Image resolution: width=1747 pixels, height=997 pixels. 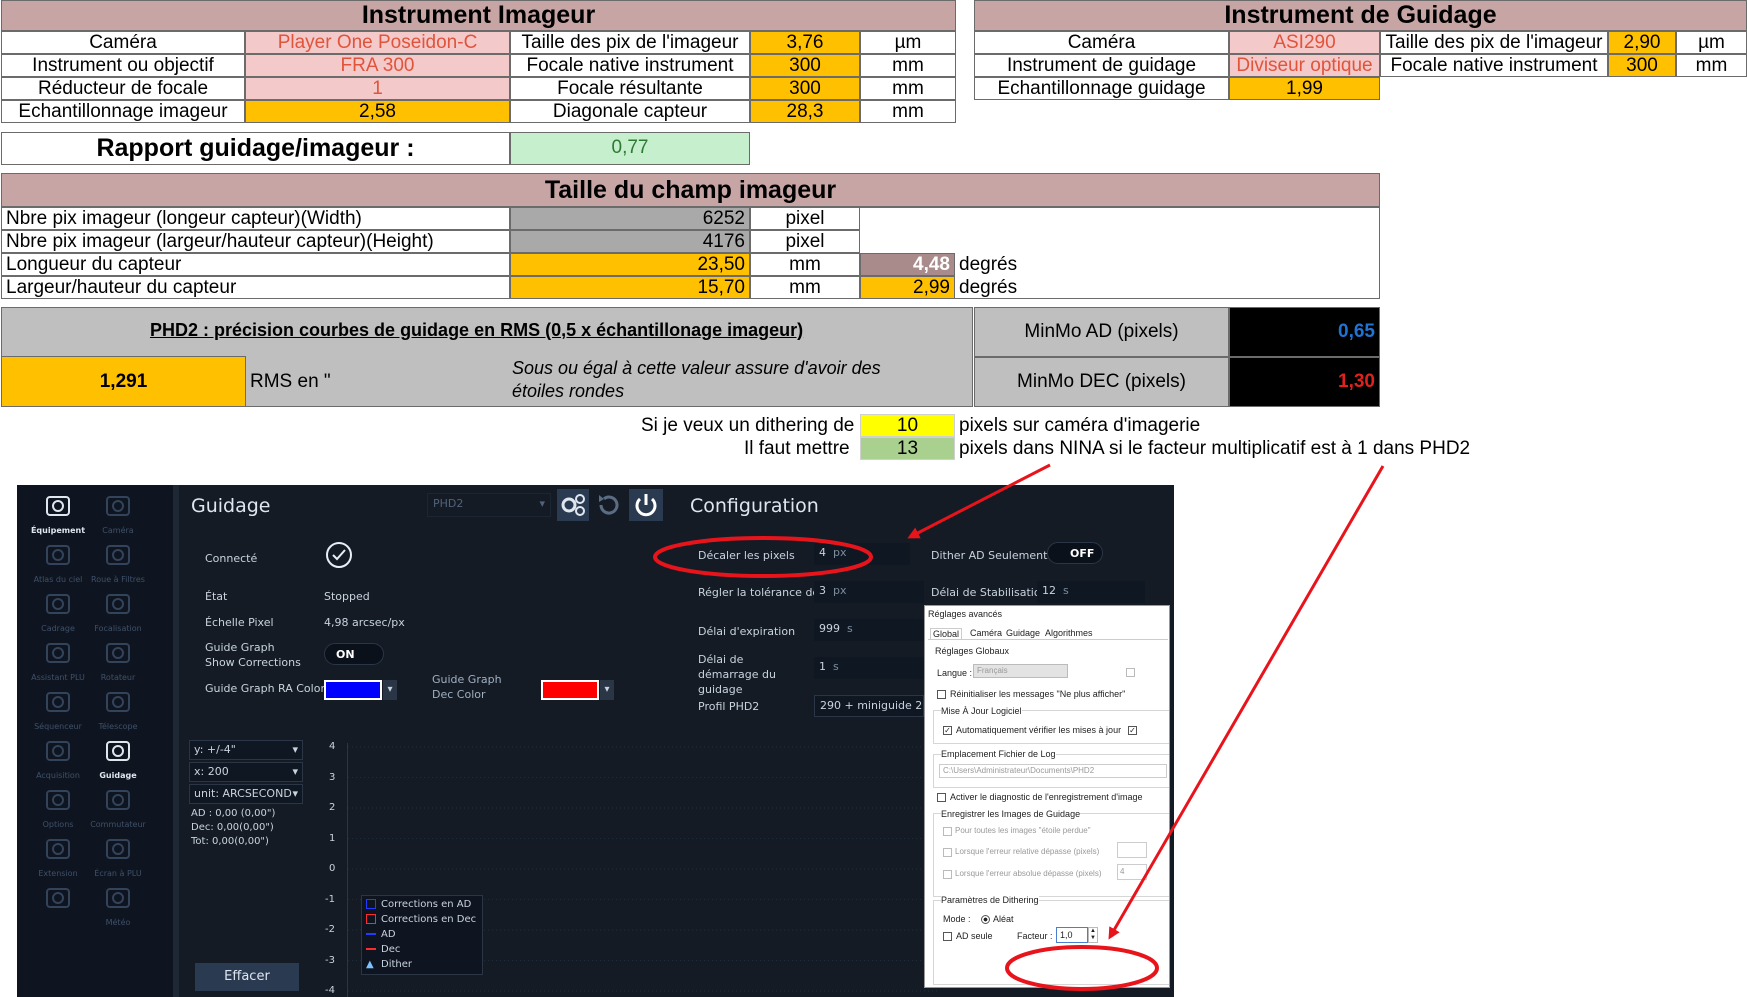 What do you see at coordinates (1082, 968) in the screenshot?
I see `annotation-ellipse-facteur` at bounding box center [1082, 968].